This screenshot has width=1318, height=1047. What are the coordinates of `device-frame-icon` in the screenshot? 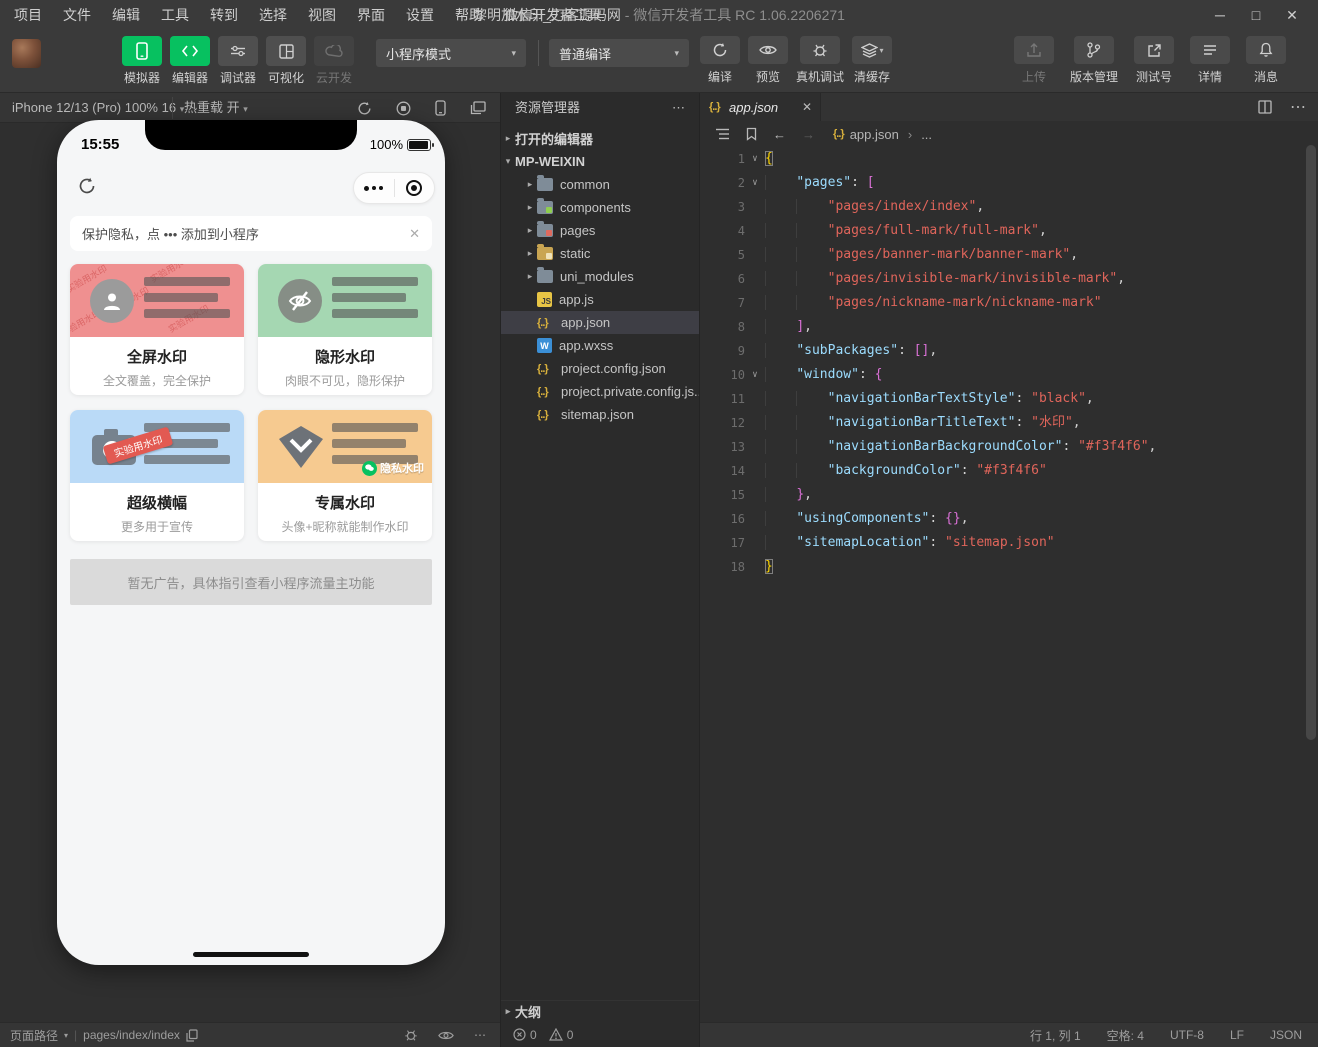 It's located at (440, 108).